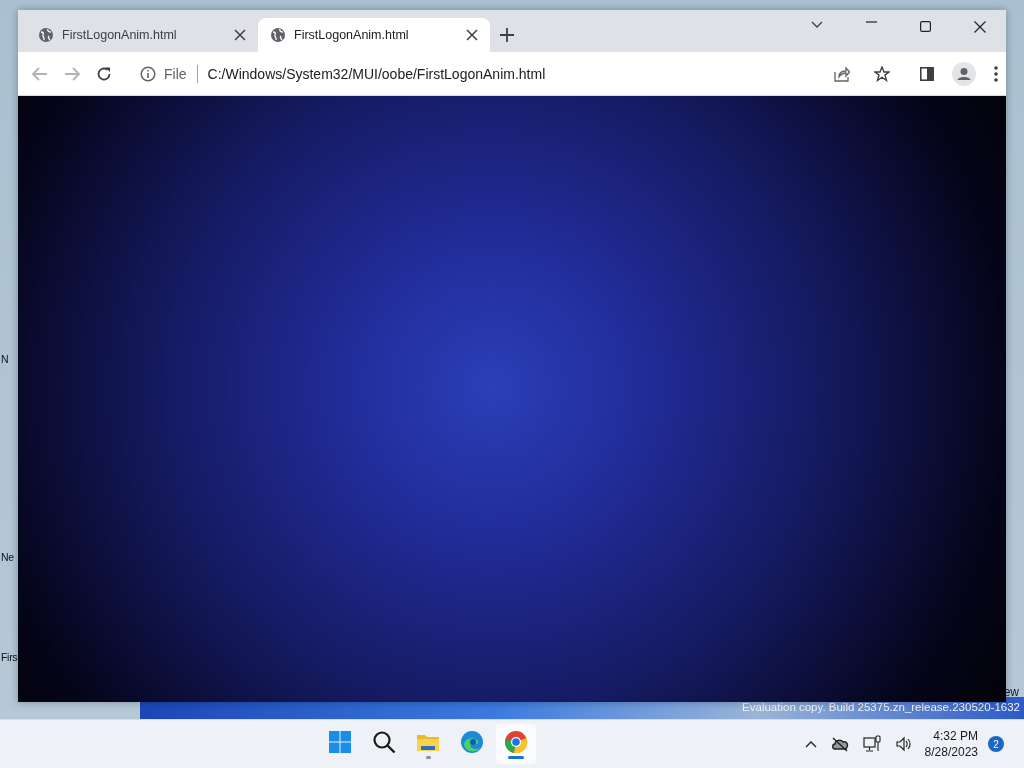 This screenshot has height=768, width=1024. I want to click on clock-button: 4:32 PM 8/28/2023, so click(951, 744).